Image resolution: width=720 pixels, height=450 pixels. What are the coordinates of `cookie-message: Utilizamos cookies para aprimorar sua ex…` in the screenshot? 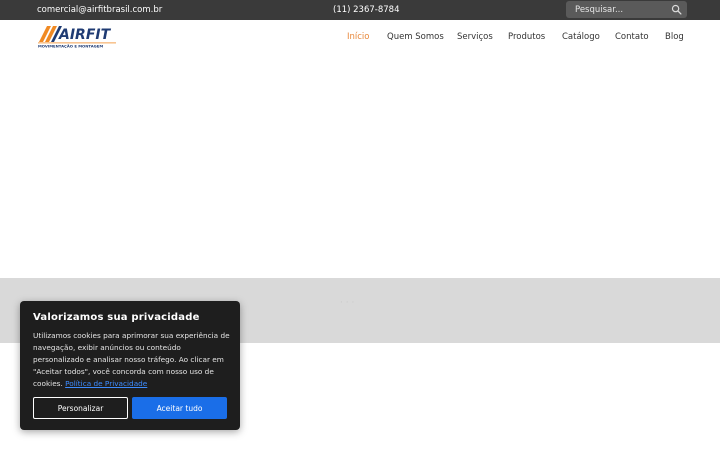 It's located at (132, 360).